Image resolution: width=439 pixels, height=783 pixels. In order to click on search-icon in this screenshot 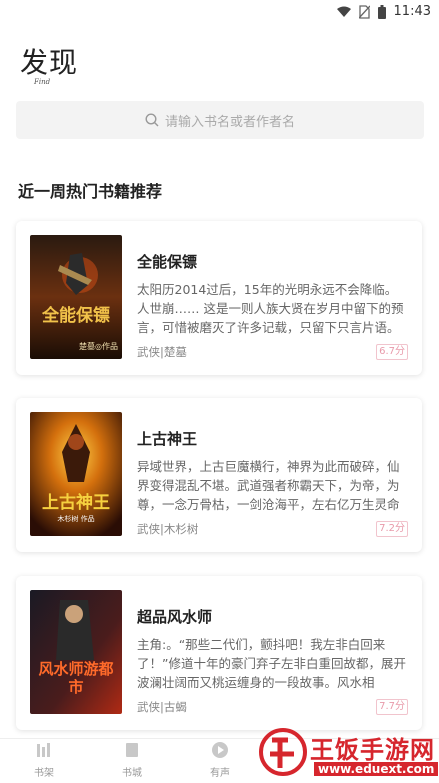, I will do `click(152, 120)`.